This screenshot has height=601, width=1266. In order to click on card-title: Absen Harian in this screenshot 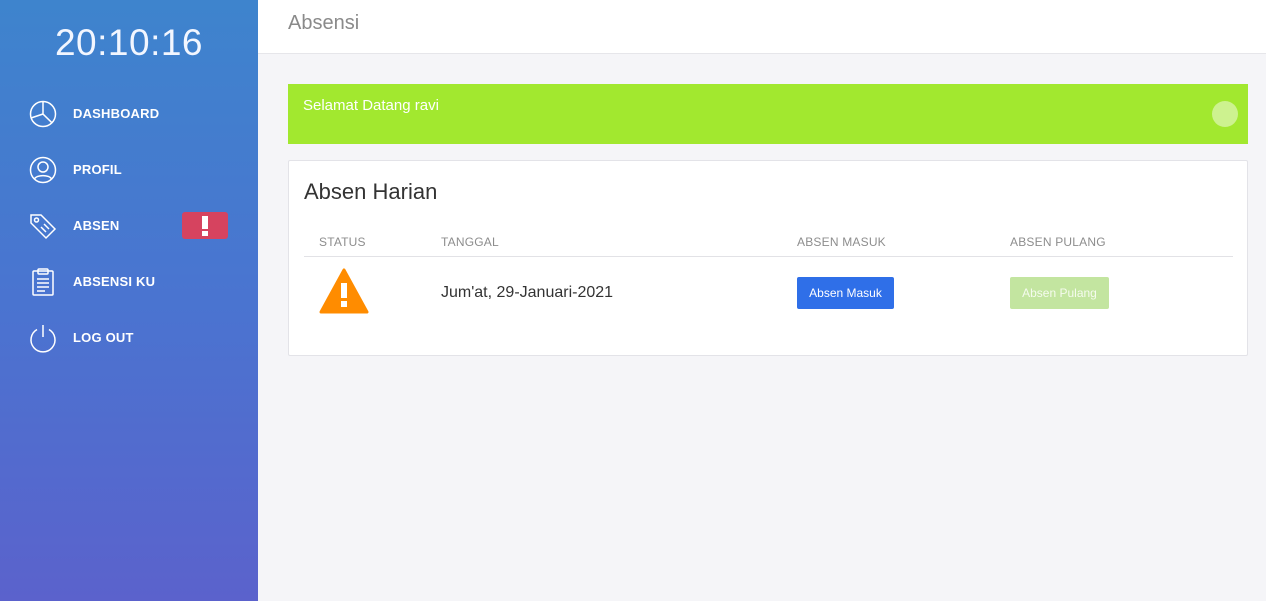, I will do `click(371, 191)`.